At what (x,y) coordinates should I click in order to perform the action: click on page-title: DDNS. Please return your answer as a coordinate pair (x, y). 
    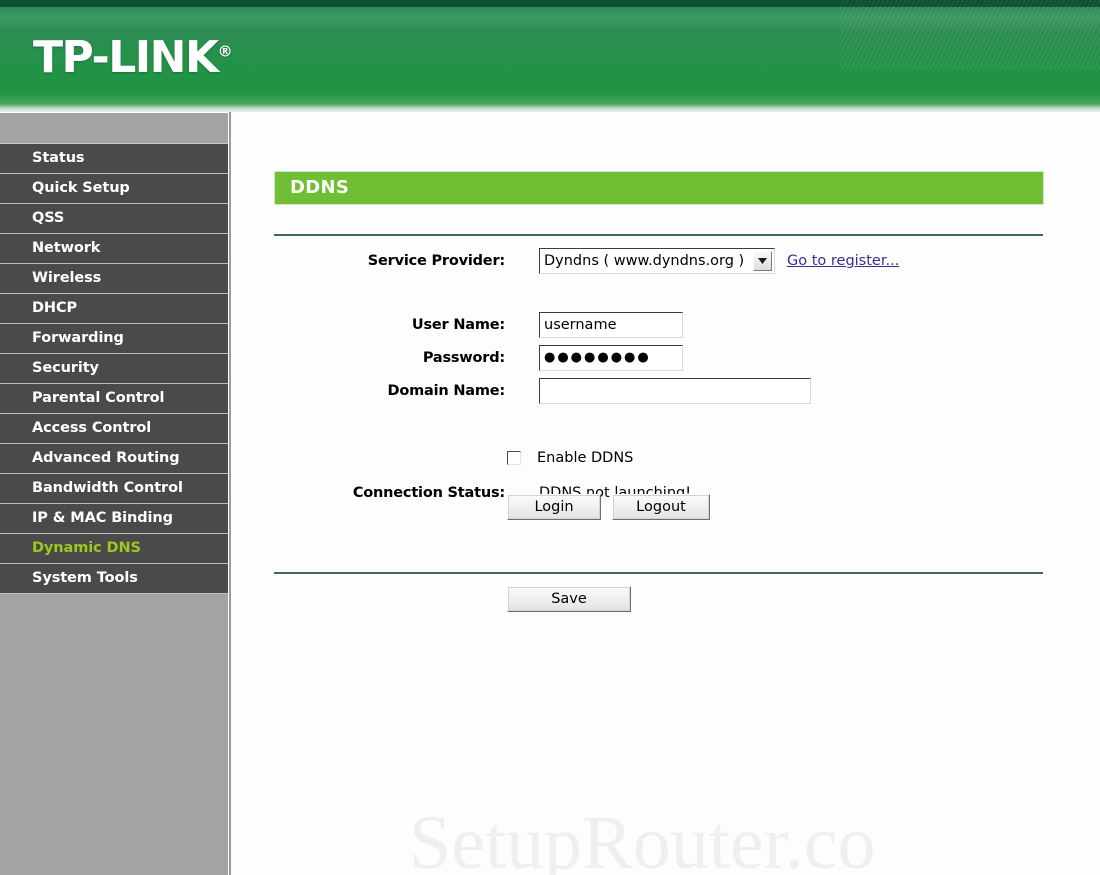
    Looking at the image, I should click on (320, 187).